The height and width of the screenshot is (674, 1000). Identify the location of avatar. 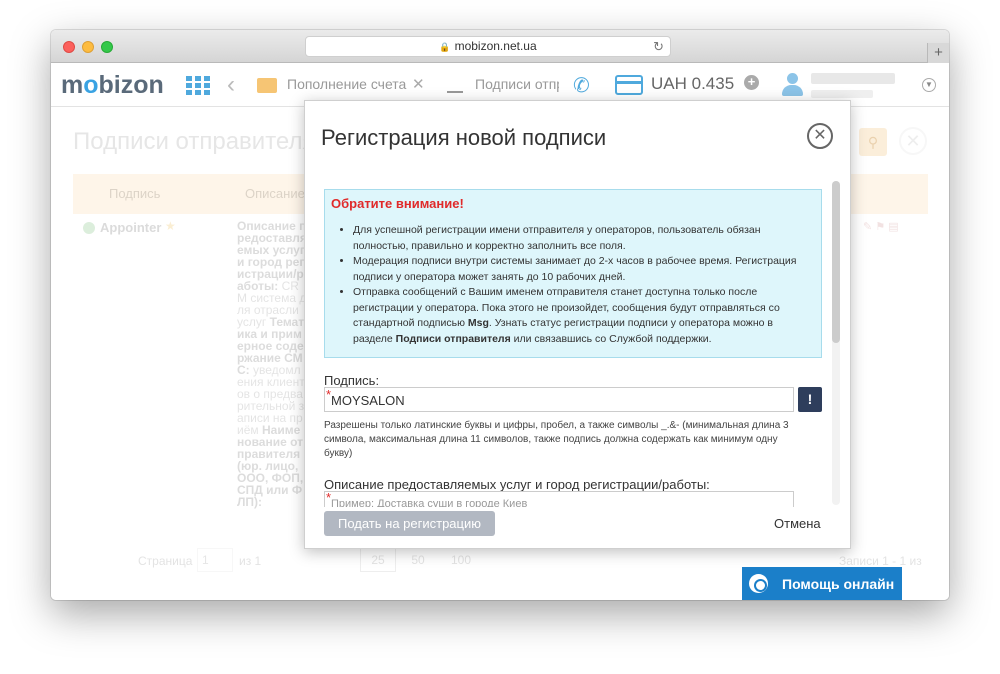
(792, 85).